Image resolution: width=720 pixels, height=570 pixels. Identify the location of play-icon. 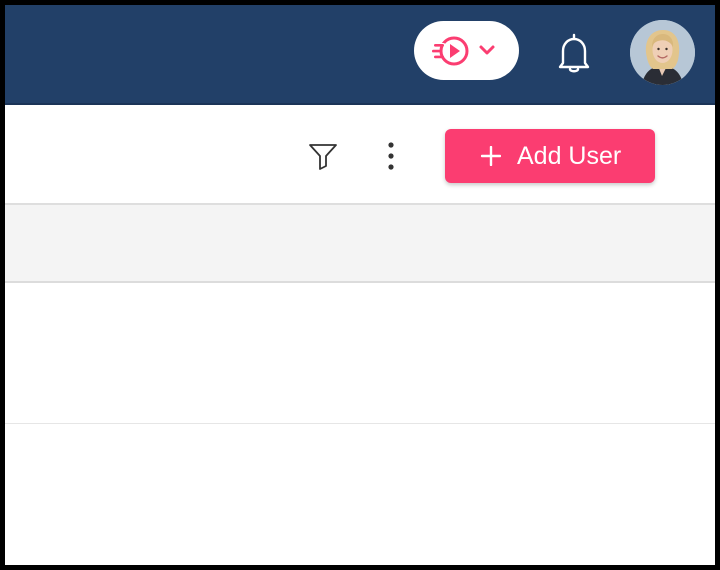
(450, 51).